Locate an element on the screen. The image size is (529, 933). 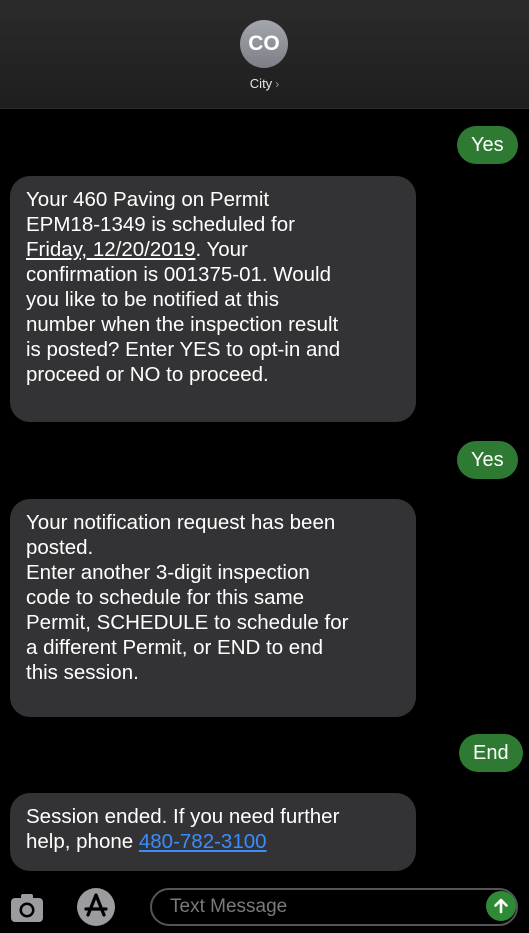
message-line: this session. is located at coordinates (82, 672).